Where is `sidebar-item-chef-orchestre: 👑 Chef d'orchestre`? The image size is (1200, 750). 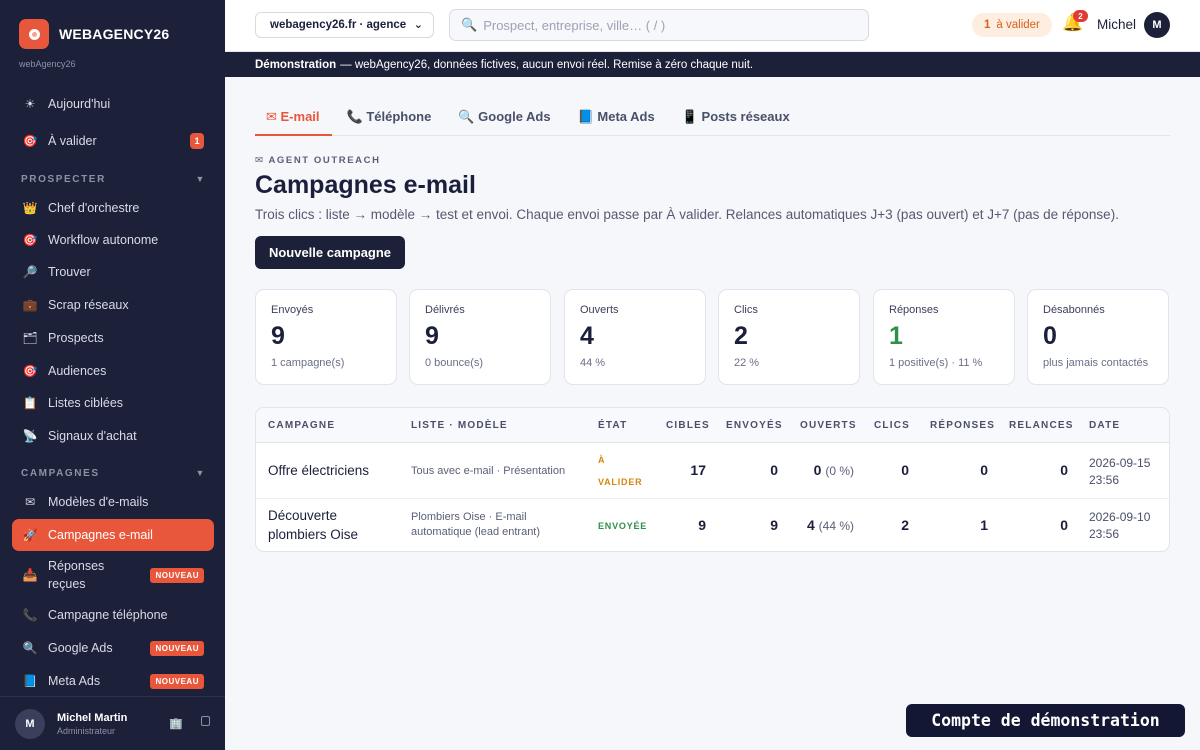 sidebar-item-chef-orchestre: 👑 Chef d'orchestre is located at coordinates (113, 208).